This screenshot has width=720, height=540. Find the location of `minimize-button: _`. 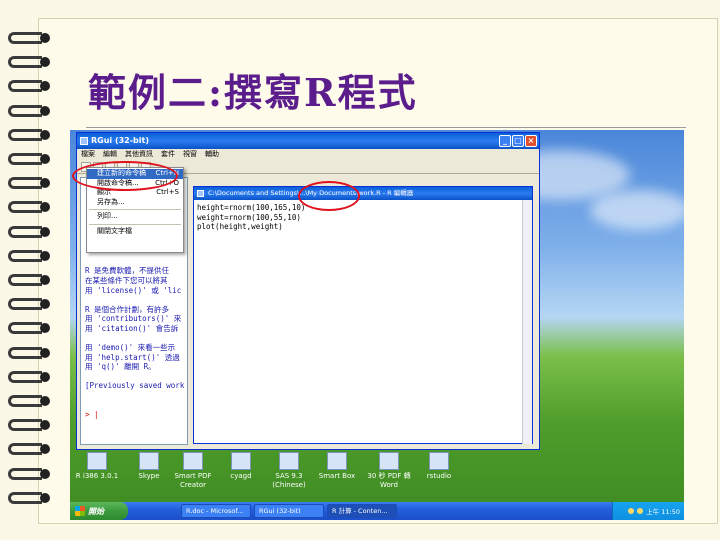

minimize-button: _ is located at coordinates (505, 141).